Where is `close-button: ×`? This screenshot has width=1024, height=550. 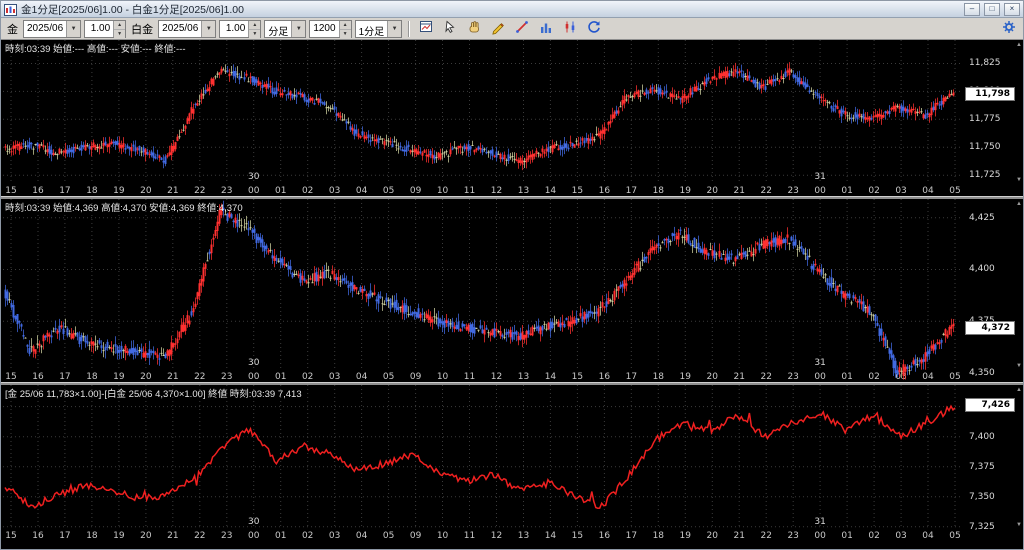
close-button: × is located at coordinates (1012, 9).